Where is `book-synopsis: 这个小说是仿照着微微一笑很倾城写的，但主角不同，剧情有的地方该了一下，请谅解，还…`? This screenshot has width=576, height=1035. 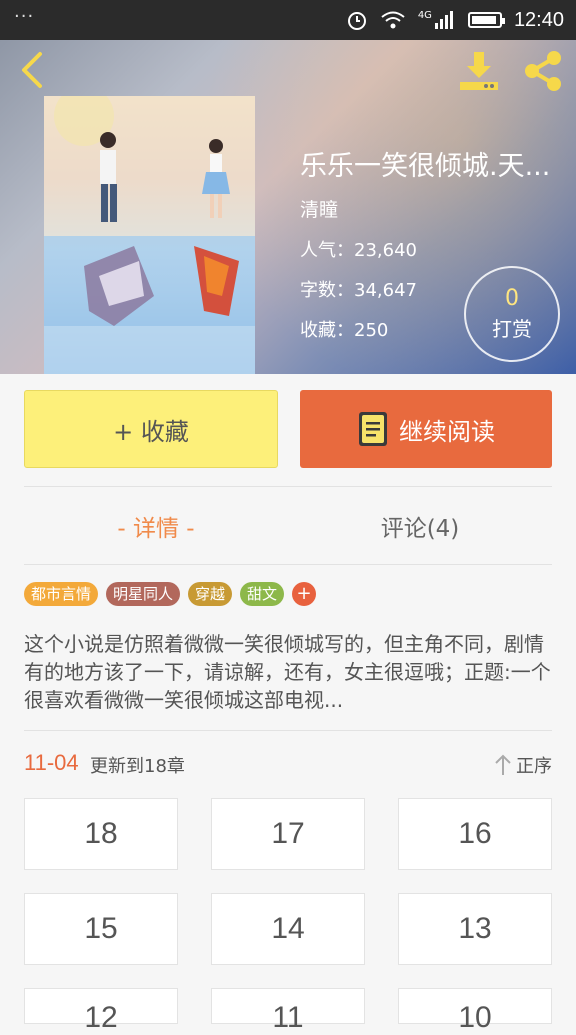
book-synopsis: 这个小说是仿照着微微一笑很倾城写的，但主角不同，剧情有的地方该了一下，请谅解，还… is located at coordinates (289, 673).